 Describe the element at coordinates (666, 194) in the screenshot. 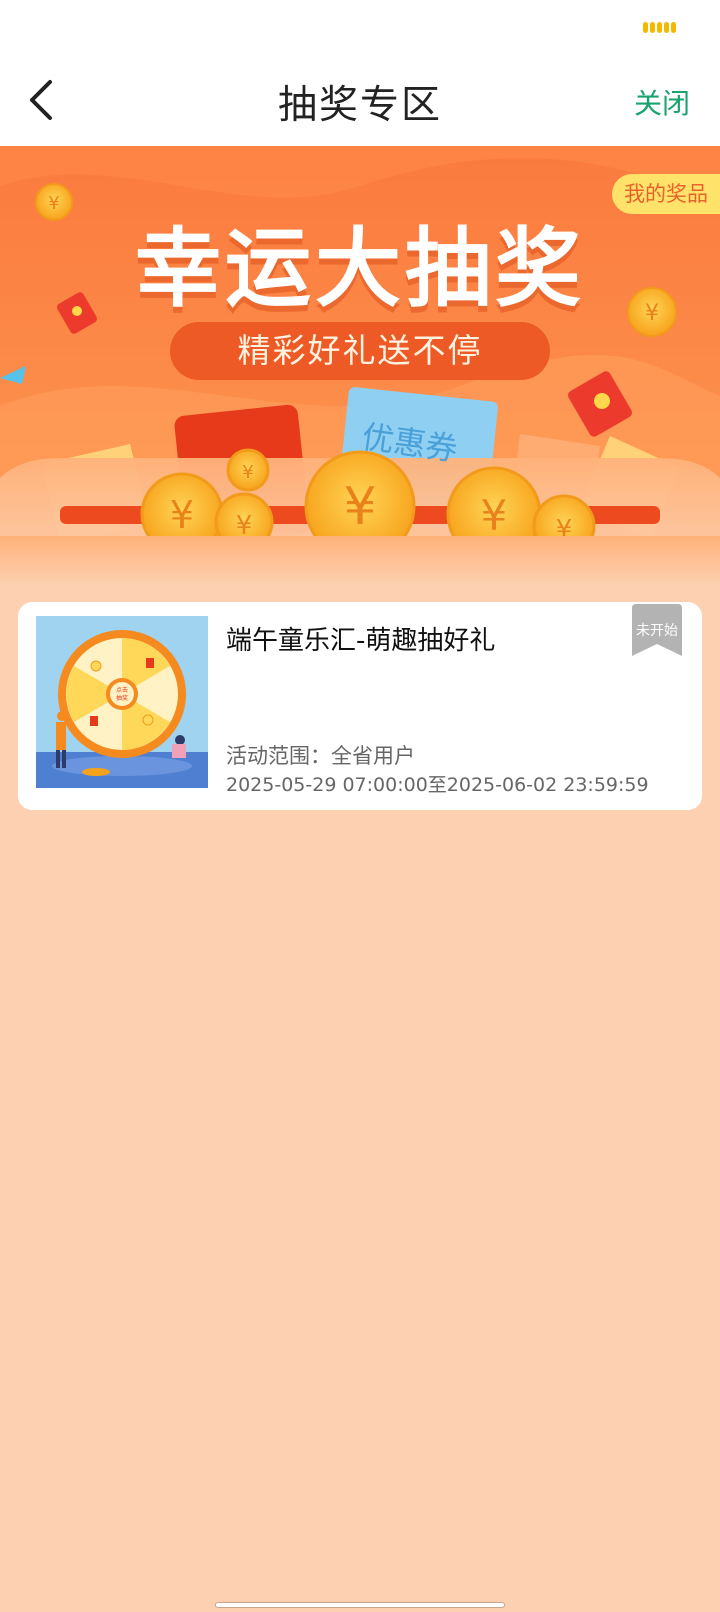

I see `my-prizes-button: 我的奖品` at that location.